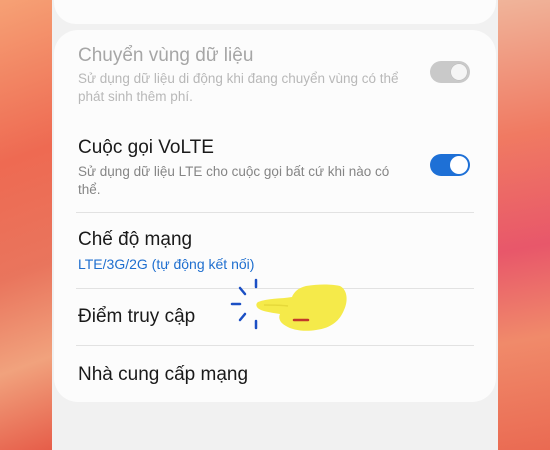 The image size is (550, 450). What do you see at coordinates (163, 374) in the screenshot?
I see `setting-title: Nhà cung cấp mạng` at bounding box center [163, 374].